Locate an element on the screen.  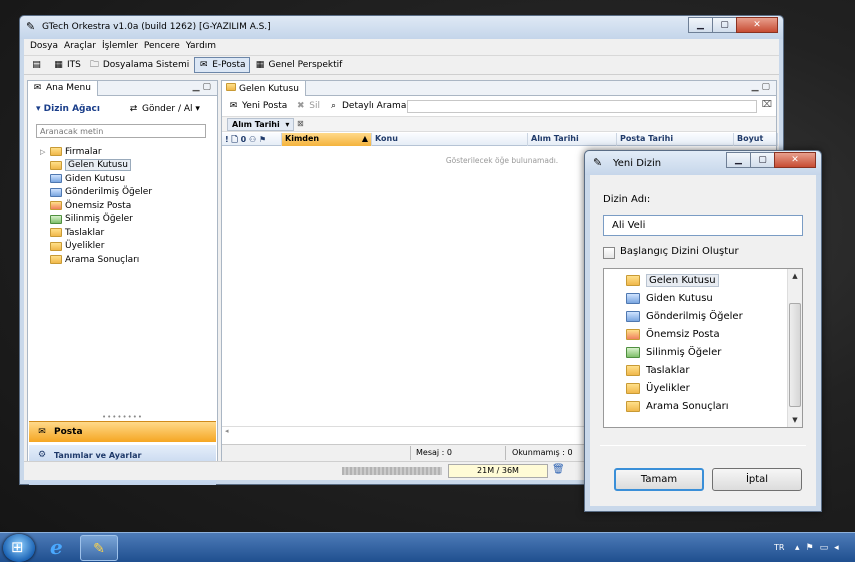
tree-item-label: Firmalar is located at coordinates (83, 151).